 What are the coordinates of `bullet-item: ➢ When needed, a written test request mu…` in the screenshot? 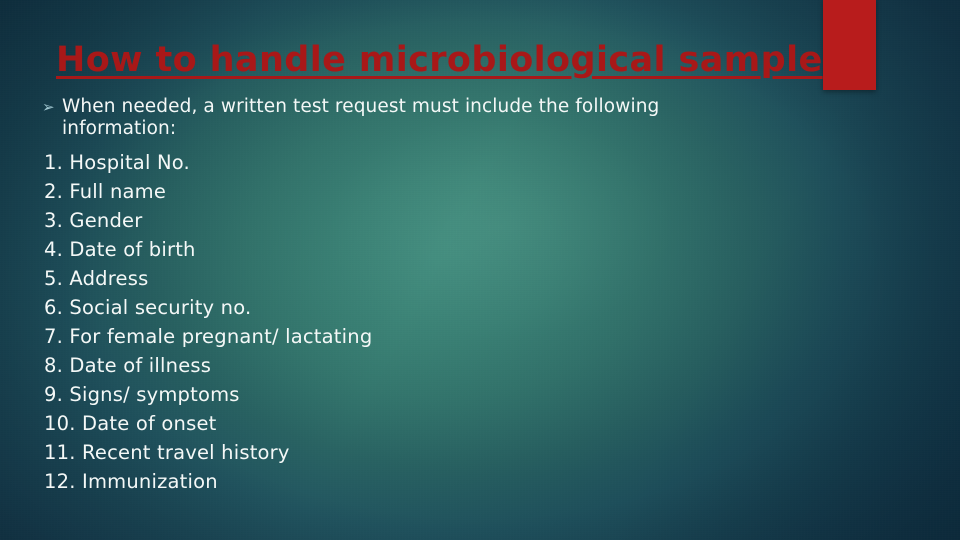 It's located at (386, 118).